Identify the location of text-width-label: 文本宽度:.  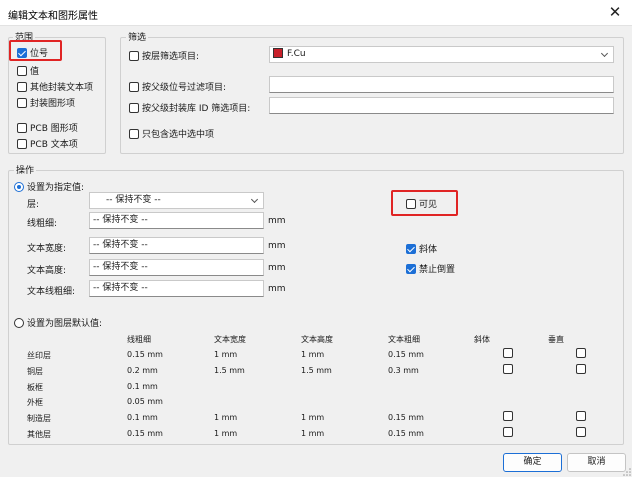
(47, 249).